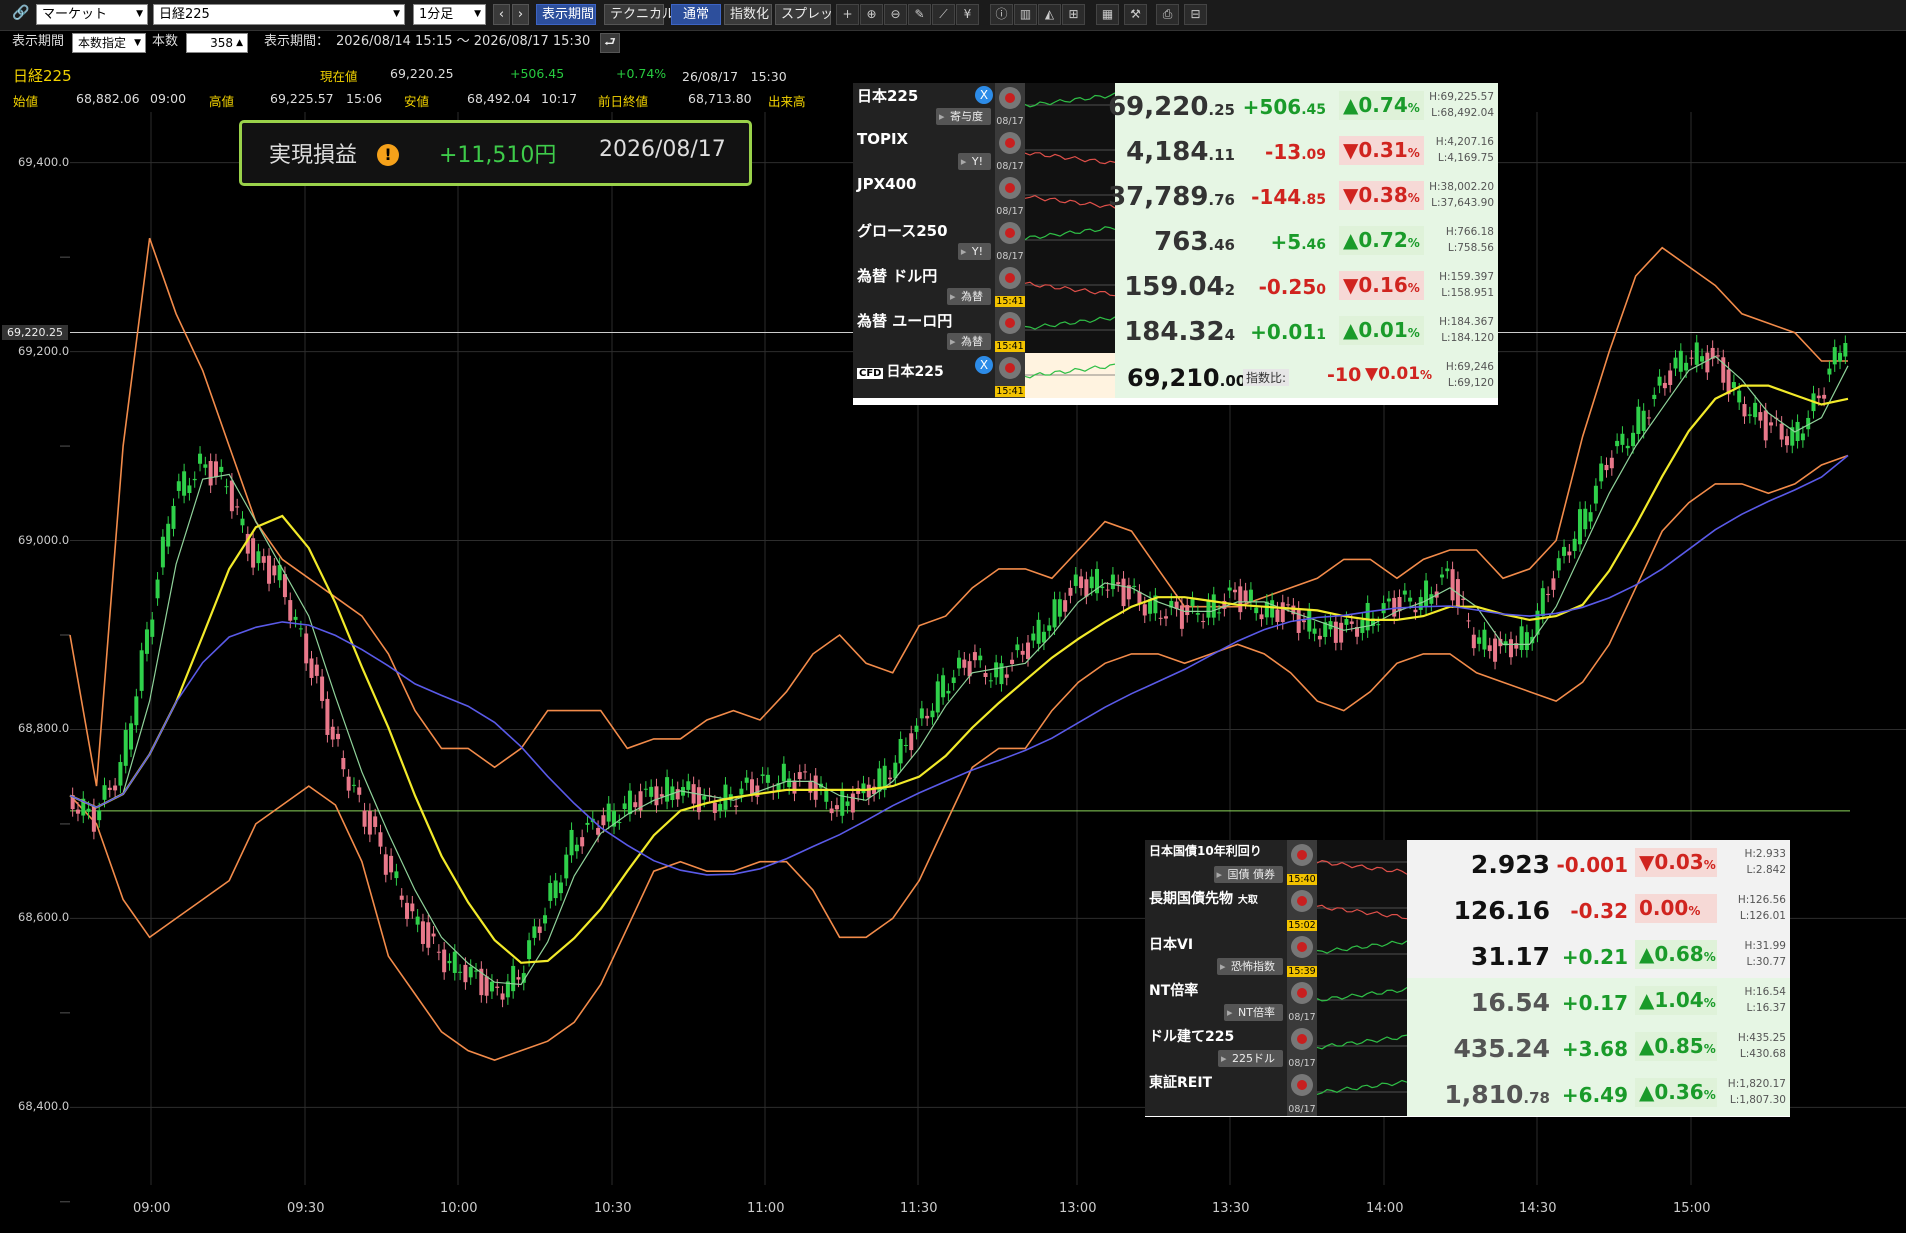  Describe the element at coordinates (459, 1208) in the screenshot. I see `x-tick-label: 10:00` at that location.